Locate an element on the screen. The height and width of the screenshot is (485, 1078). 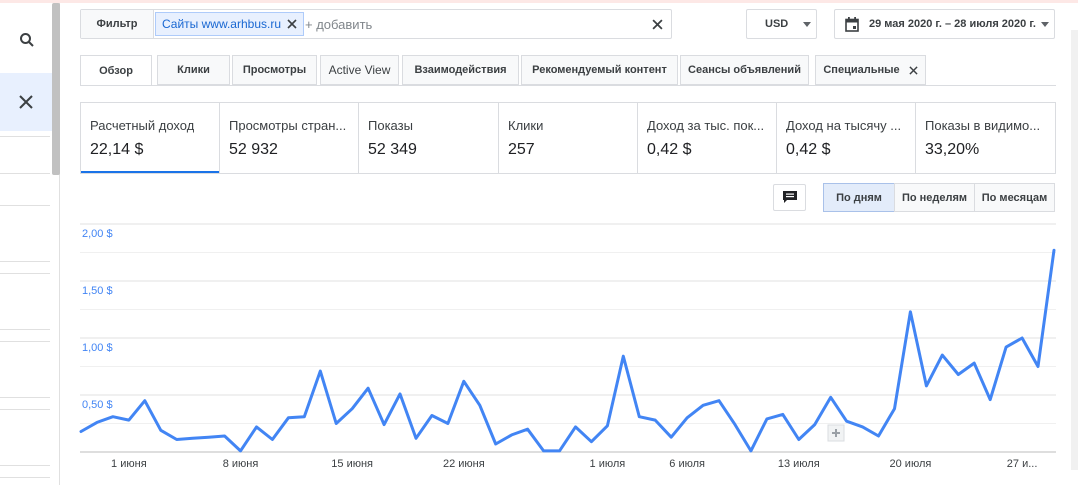
tab-overview: Обзор is located at coordinates (116, 70).